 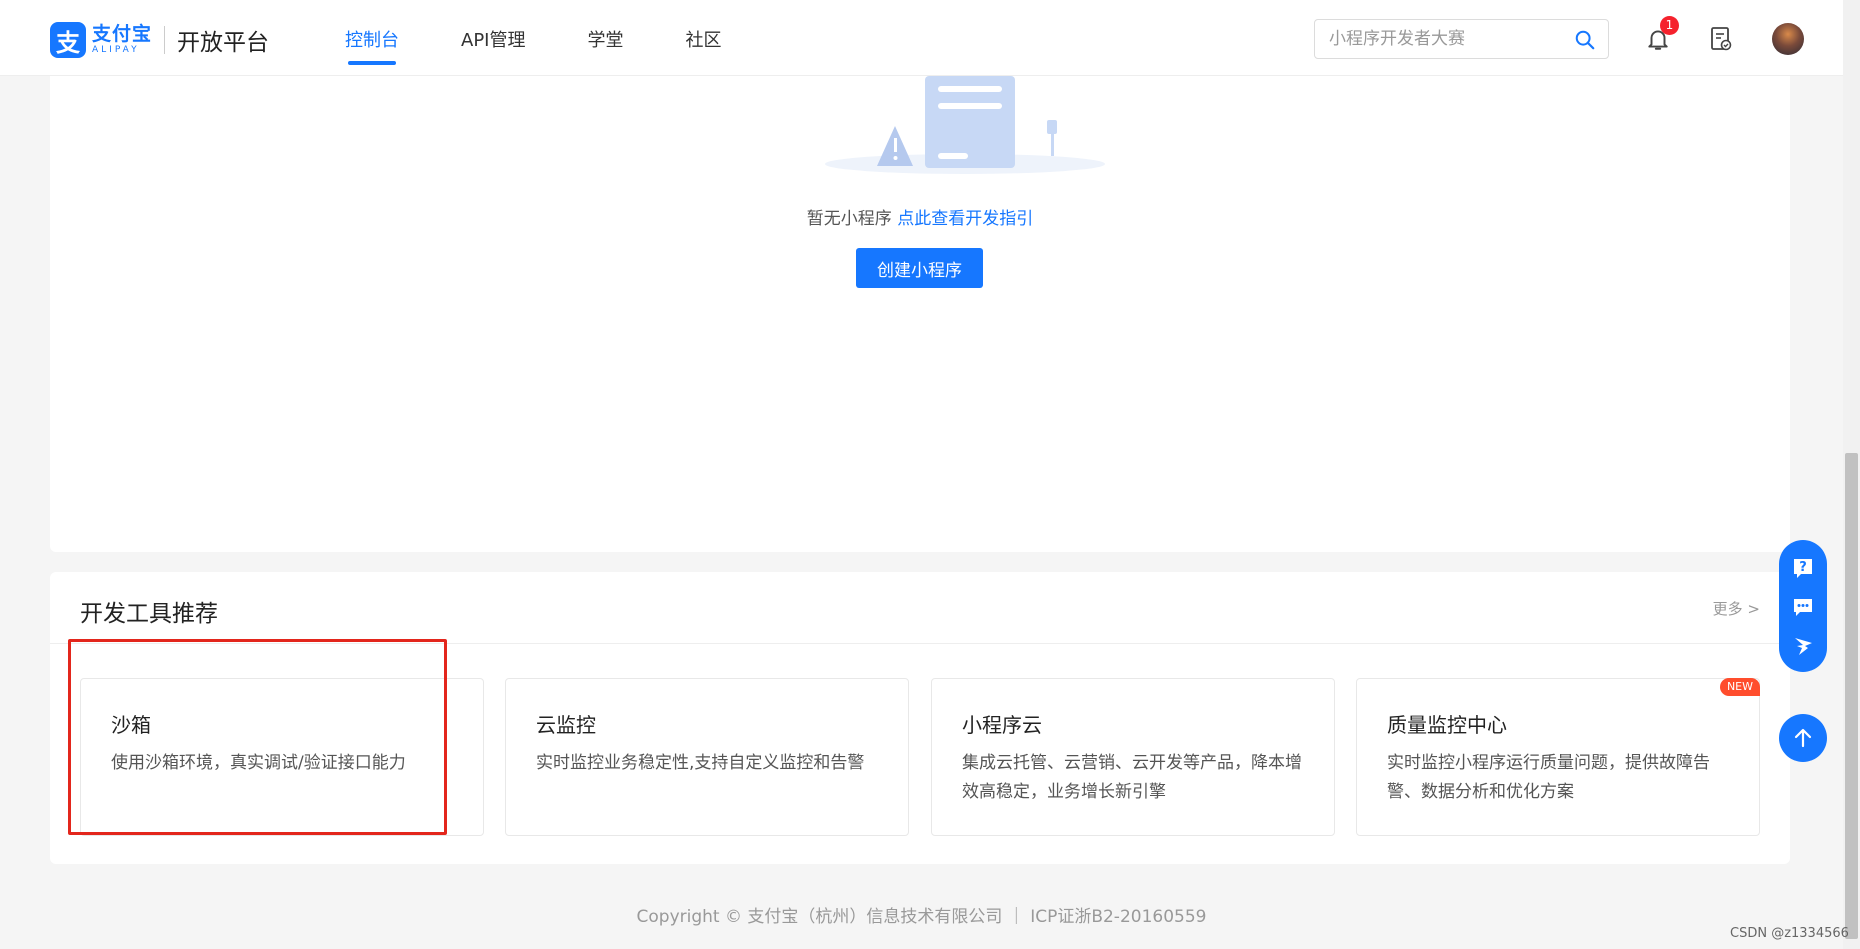 I want to click on new-badge: NEW, so click(x=1739, y=687).